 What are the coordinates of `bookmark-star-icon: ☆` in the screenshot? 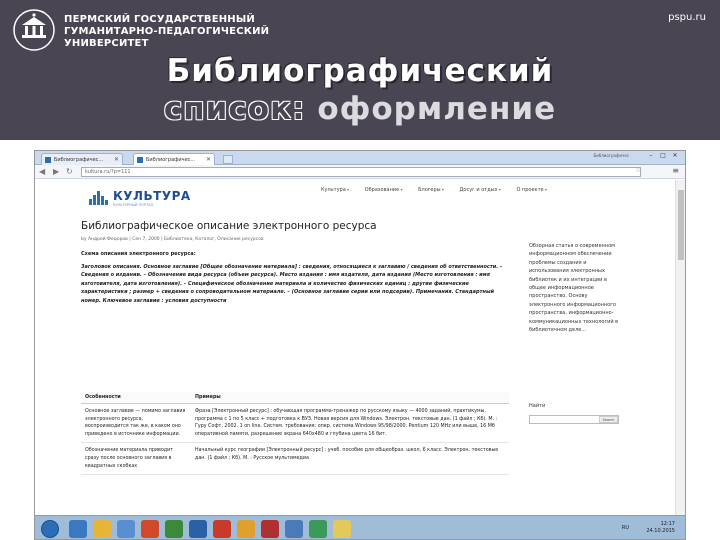 It's located at (638, 170).